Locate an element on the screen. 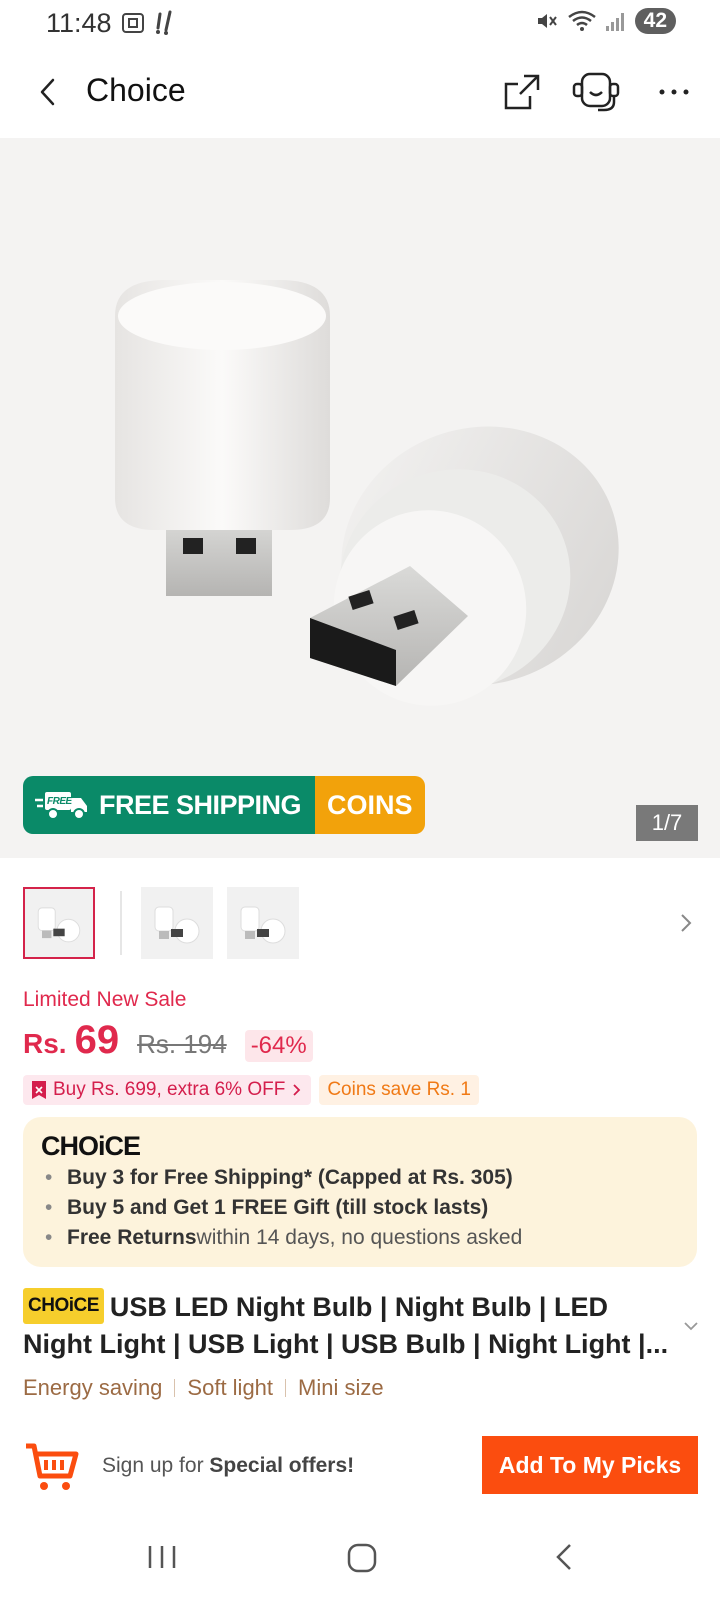  image-counter: 1/7 is located at coordinates (667, 823).